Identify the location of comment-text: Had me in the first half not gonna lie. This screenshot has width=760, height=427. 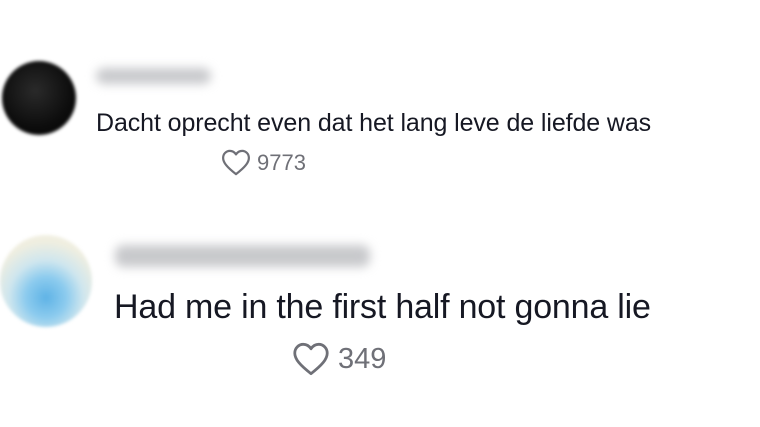
(382, 307).